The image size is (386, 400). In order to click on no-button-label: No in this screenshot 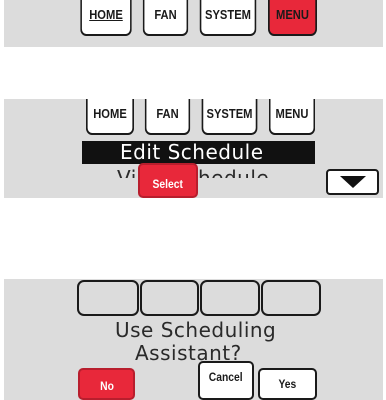, I will do `click(106, 386)`.